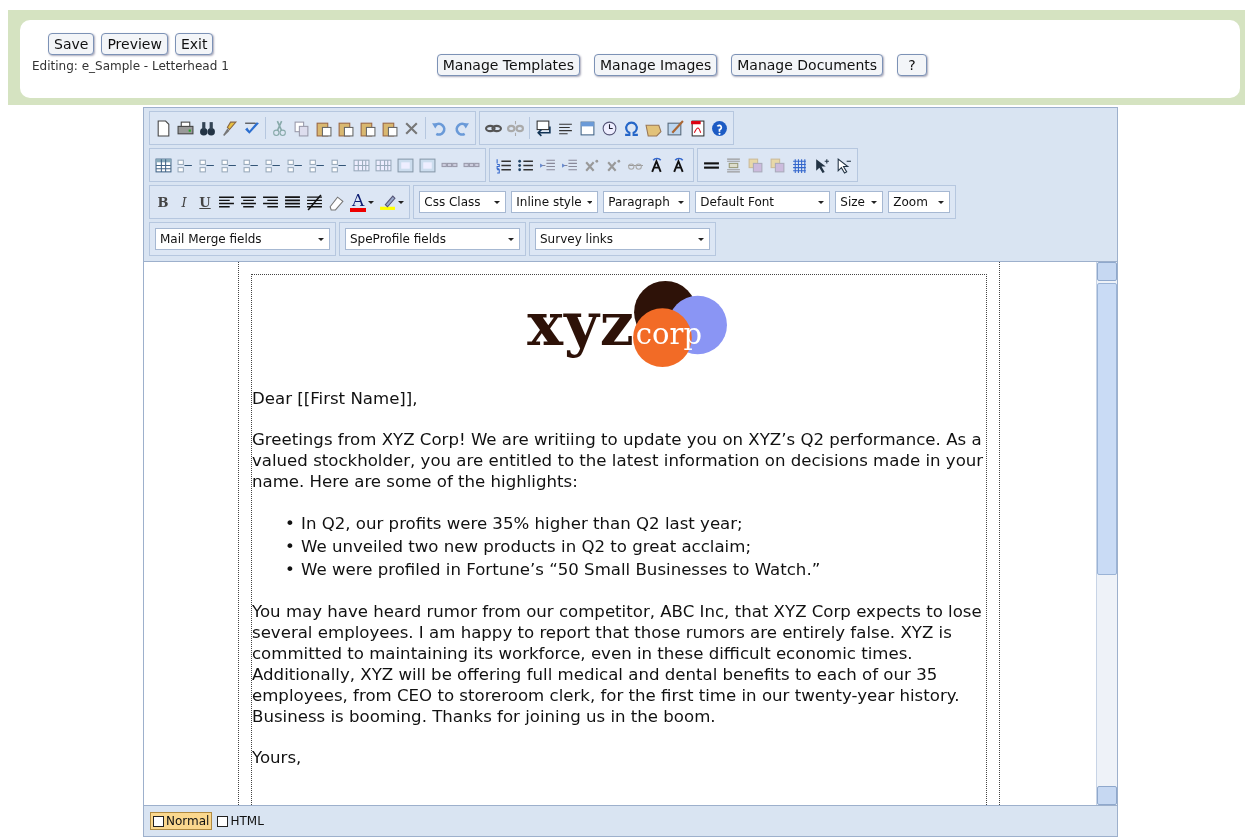 This screenshot has height=837, width=1245. Describe the element at coordinates (335, 398) in the screenshot. I see `salutation: Dear [[First Name]],` at that location.